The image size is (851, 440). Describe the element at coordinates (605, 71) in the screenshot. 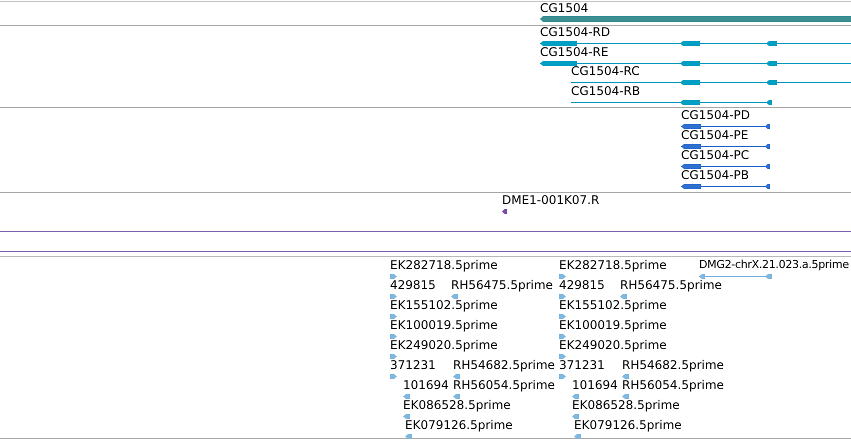

I see `transcript-label: CG1504-RC` at that location.